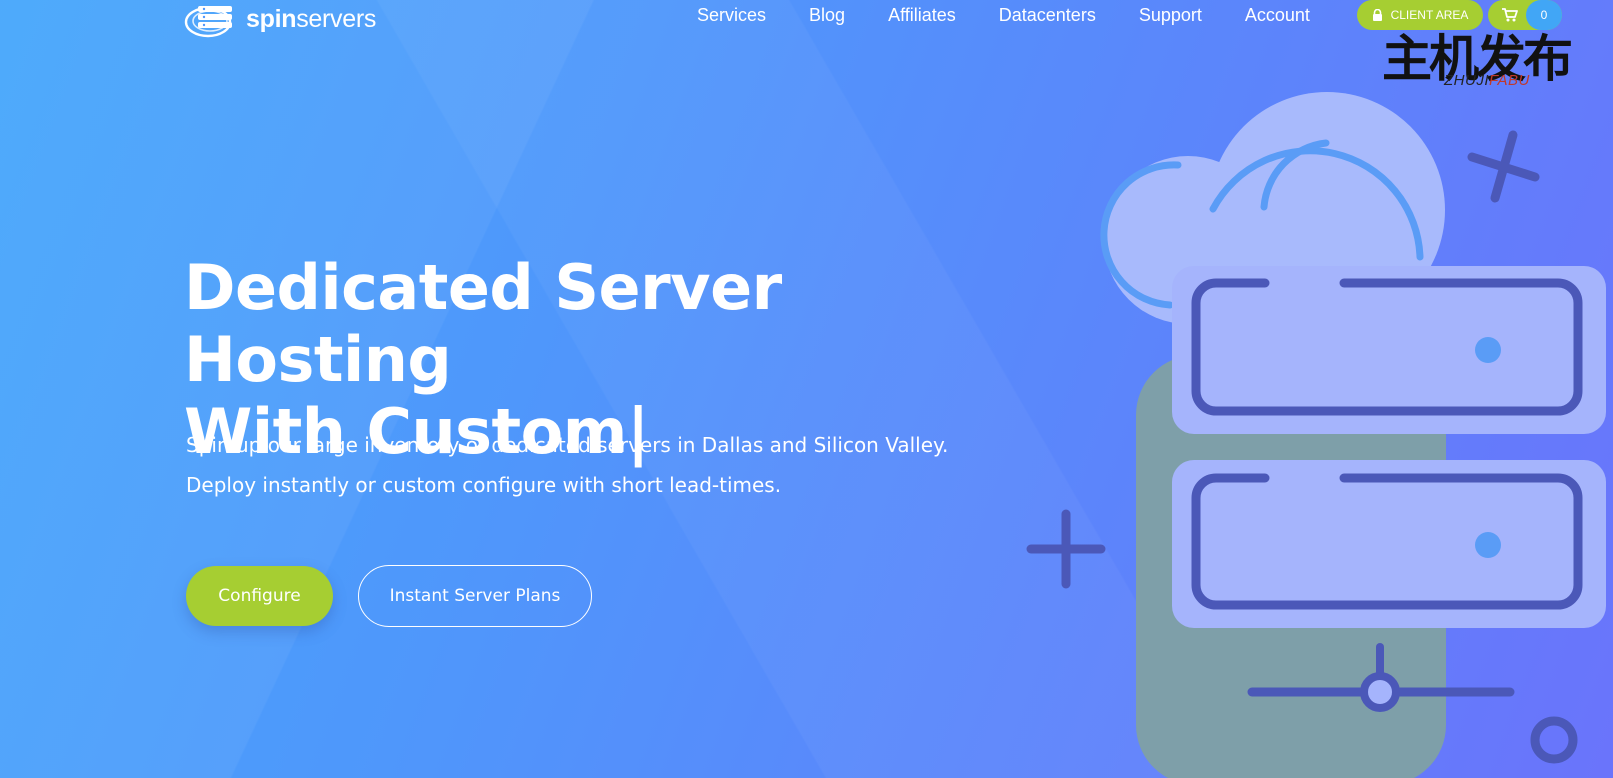 The image size is (1613, 778). What do you see at coordinates (208, 22) in the screenshot?
I see `server-stack-icon` at bounding box center [208, 22].